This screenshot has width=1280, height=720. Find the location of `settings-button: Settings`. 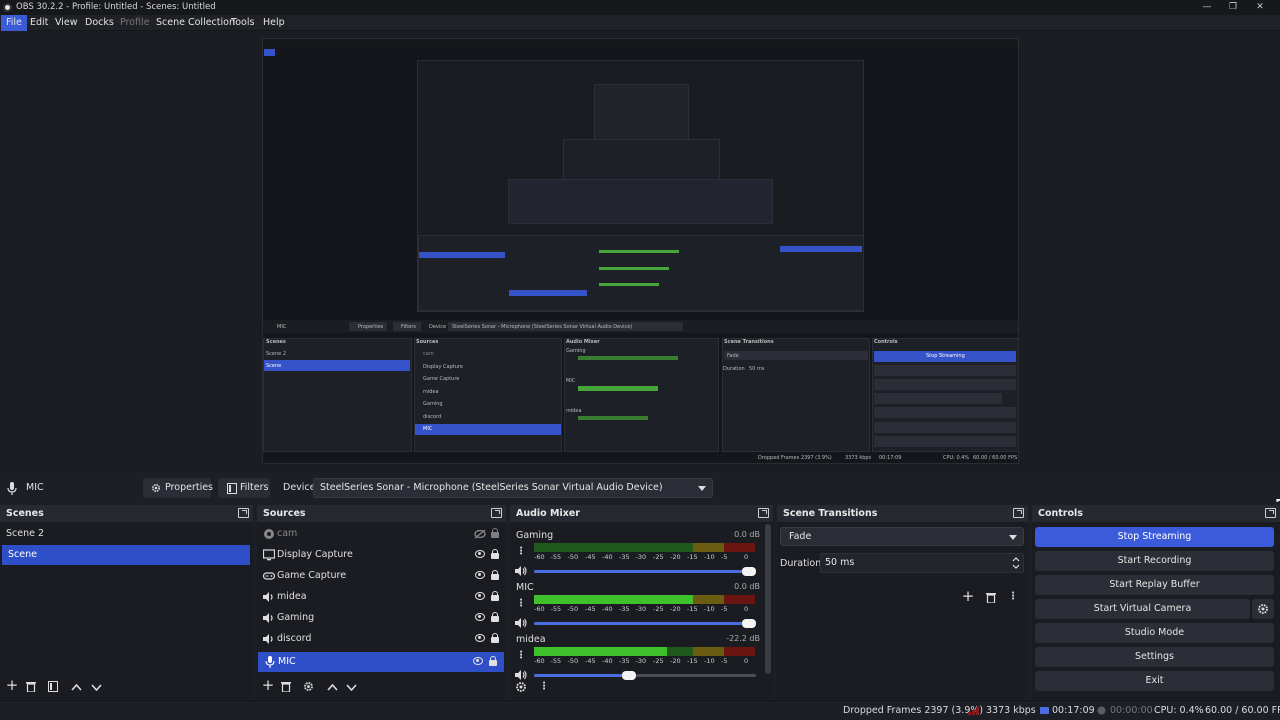

settings-button: Settings is located at coordinates (1154, 657).